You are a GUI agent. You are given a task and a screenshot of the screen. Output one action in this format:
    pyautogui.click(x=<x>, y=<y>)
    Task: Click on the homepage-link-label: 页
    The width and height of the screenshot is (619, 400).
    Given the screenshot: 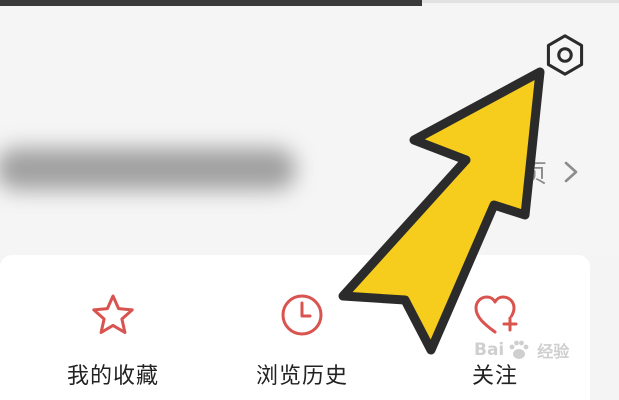 What is the action you would take?
    pyautogui.click(x=535, y=173)
    